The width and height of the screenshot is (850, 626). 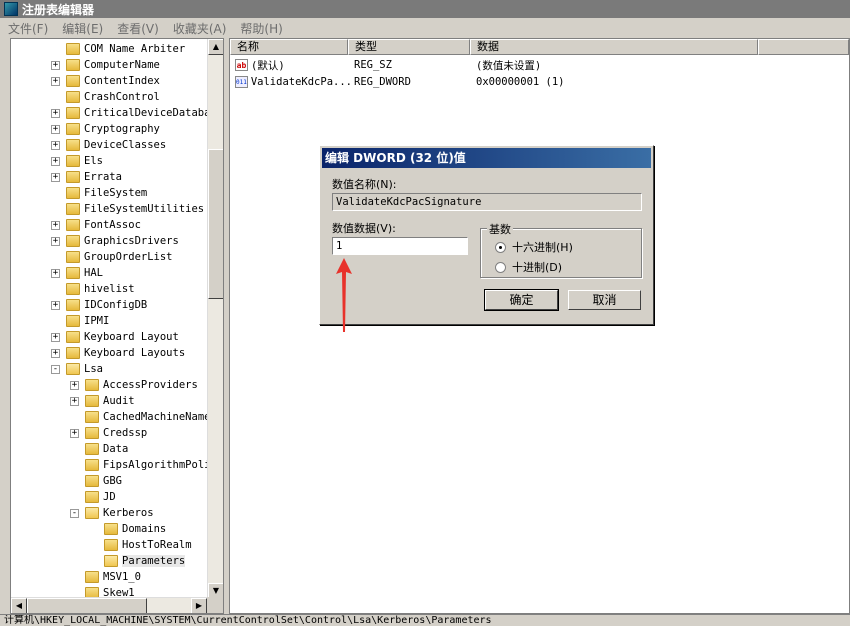 What do you see at coordinates (289, 47) in the screenshot?
I see `column-header-name: 名称` at bounding box center [289, 47].